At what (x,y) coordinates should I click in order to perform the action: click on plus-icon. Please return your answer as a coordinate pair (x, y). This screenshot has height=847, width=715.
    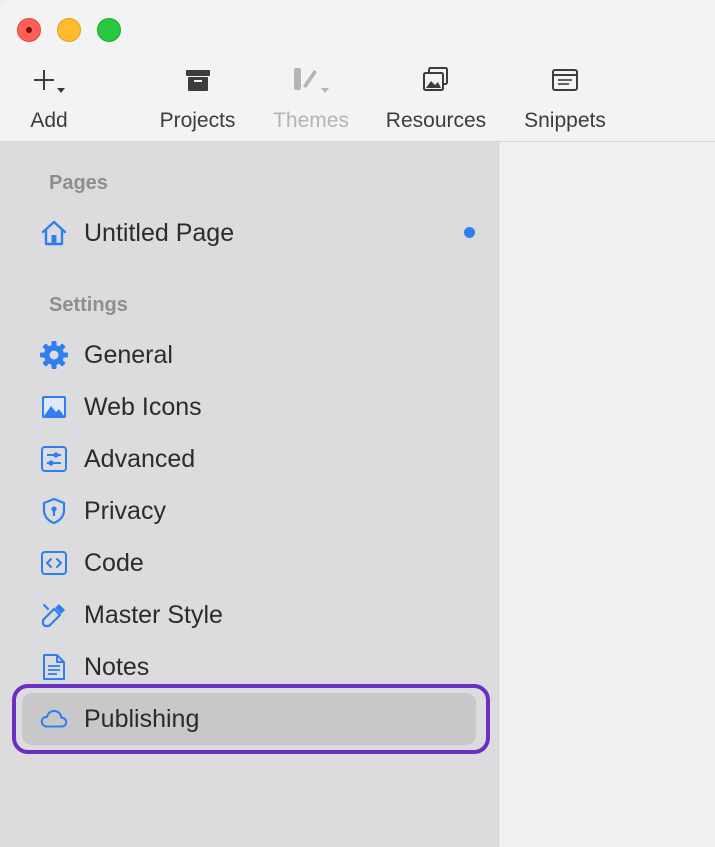
    Looking at the image, I should click on (49, 80).